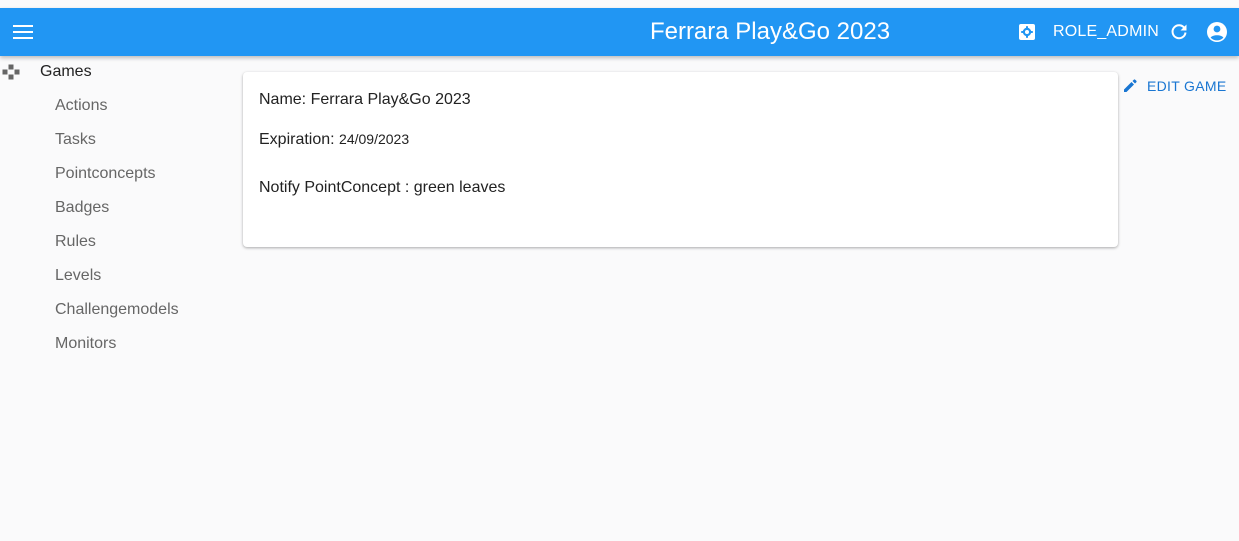 The height and width of the screenshot is (541, 1239). What do you see at coordinates (459, 187) in the screenshot?
I see `notify-pointconcept-value: green leaves` at bounding box center [459, 187].